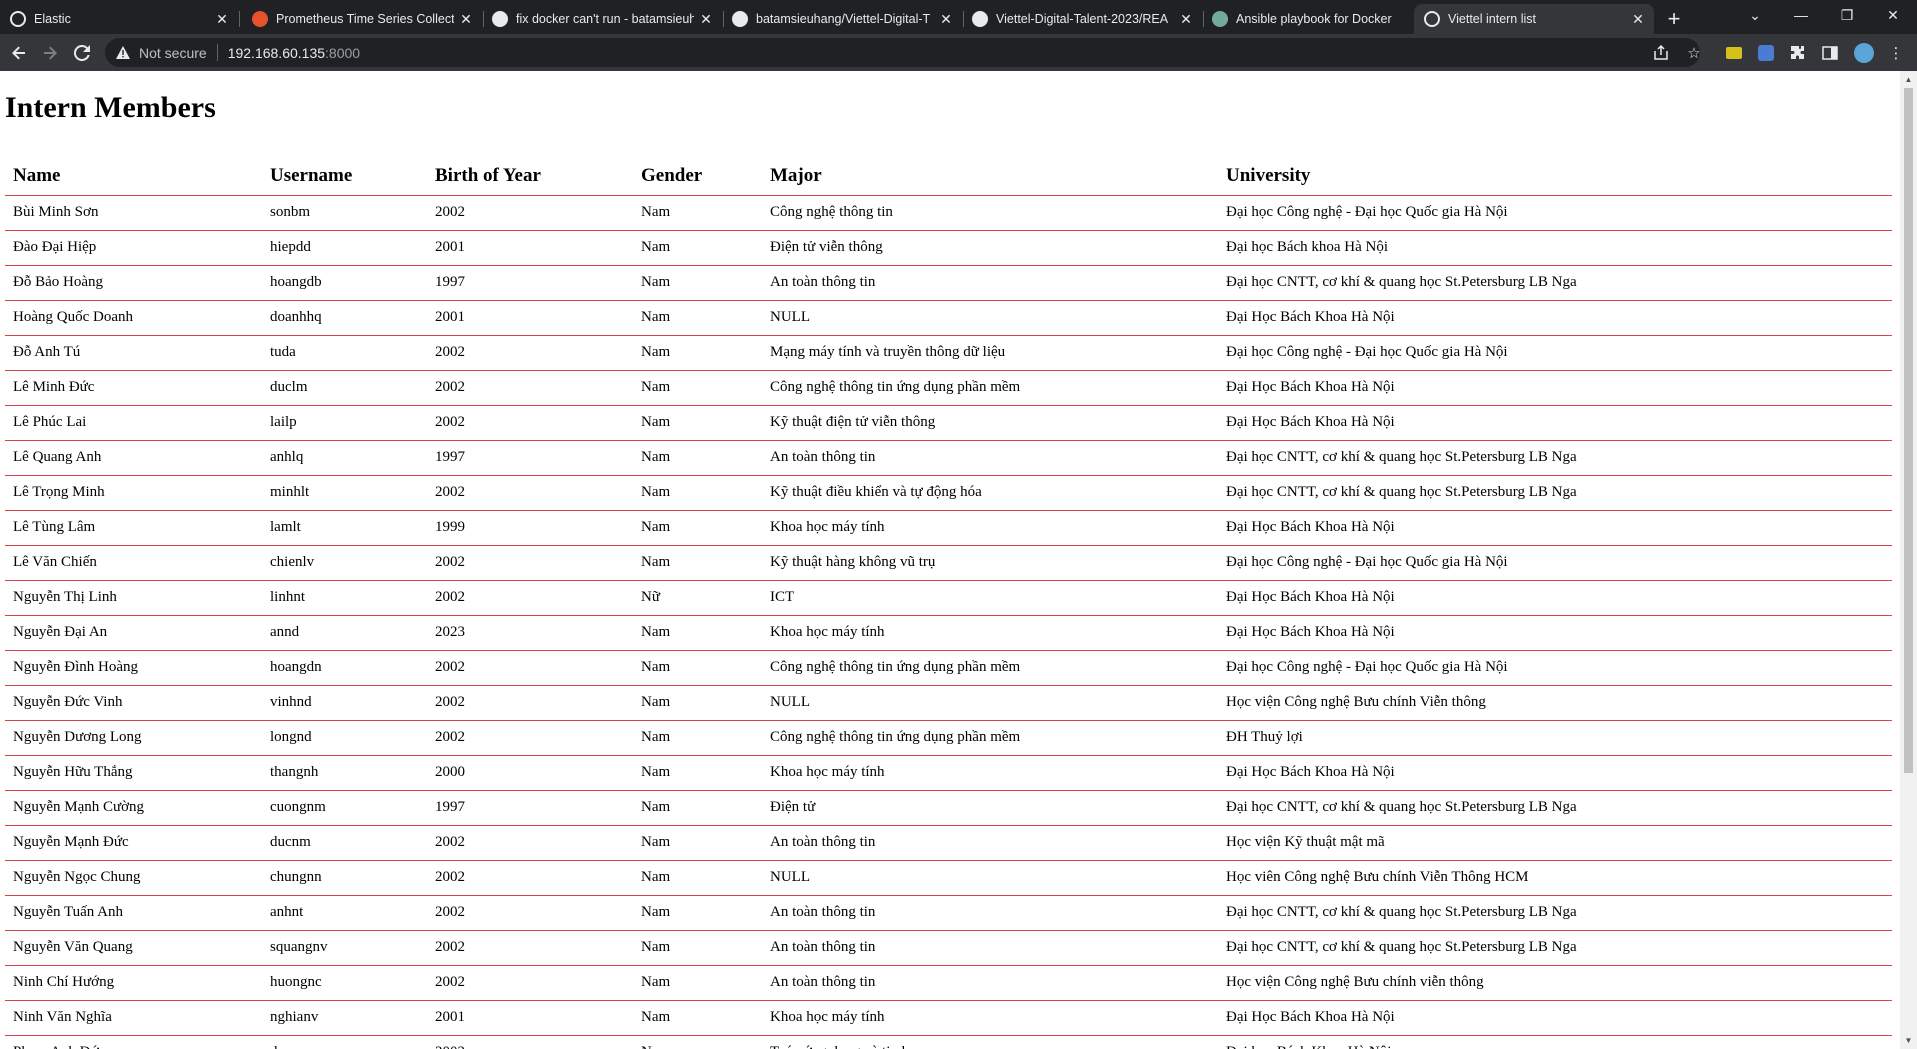 This screenshot has height=1049, width=1917. Describe the element at coordinates (18, 19) in the screenshot. I see `elastic-icon` at that location.